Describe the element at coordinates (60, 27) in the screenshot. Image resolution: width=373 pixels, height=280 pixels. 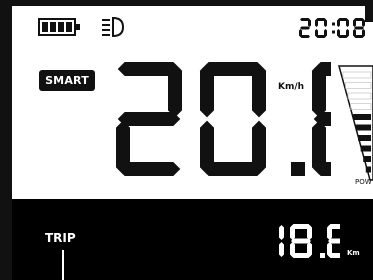
I see `battery-icon` at that location.